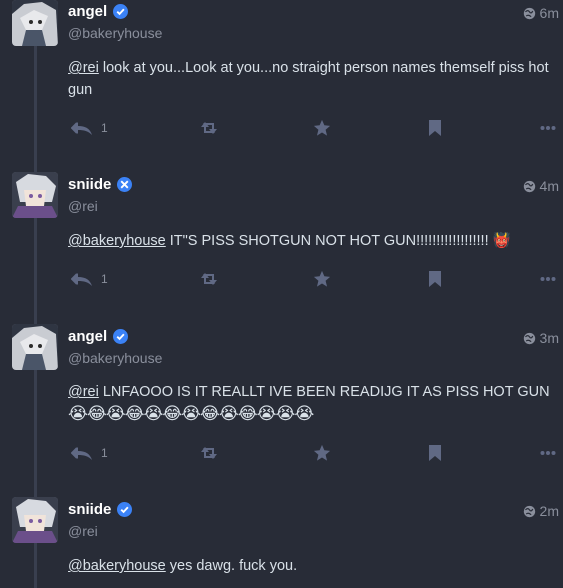  Describe the element at coordinates (191, 413) in the screenshot. I see `emoji-row: 😭😂😭😂😭😂😭😂😭😂😭😭😭` at that location.